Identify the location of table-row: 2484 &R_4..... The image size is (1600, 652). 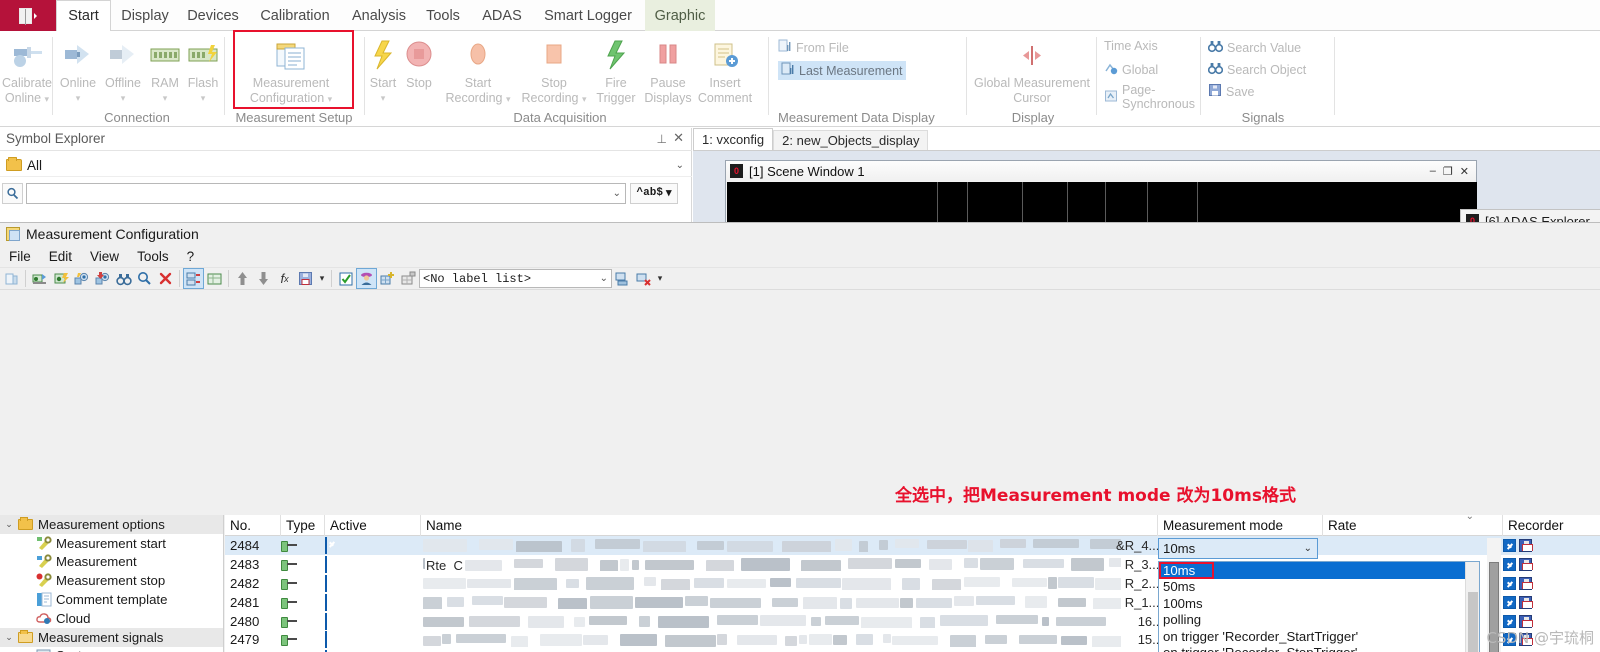
(912, 545).